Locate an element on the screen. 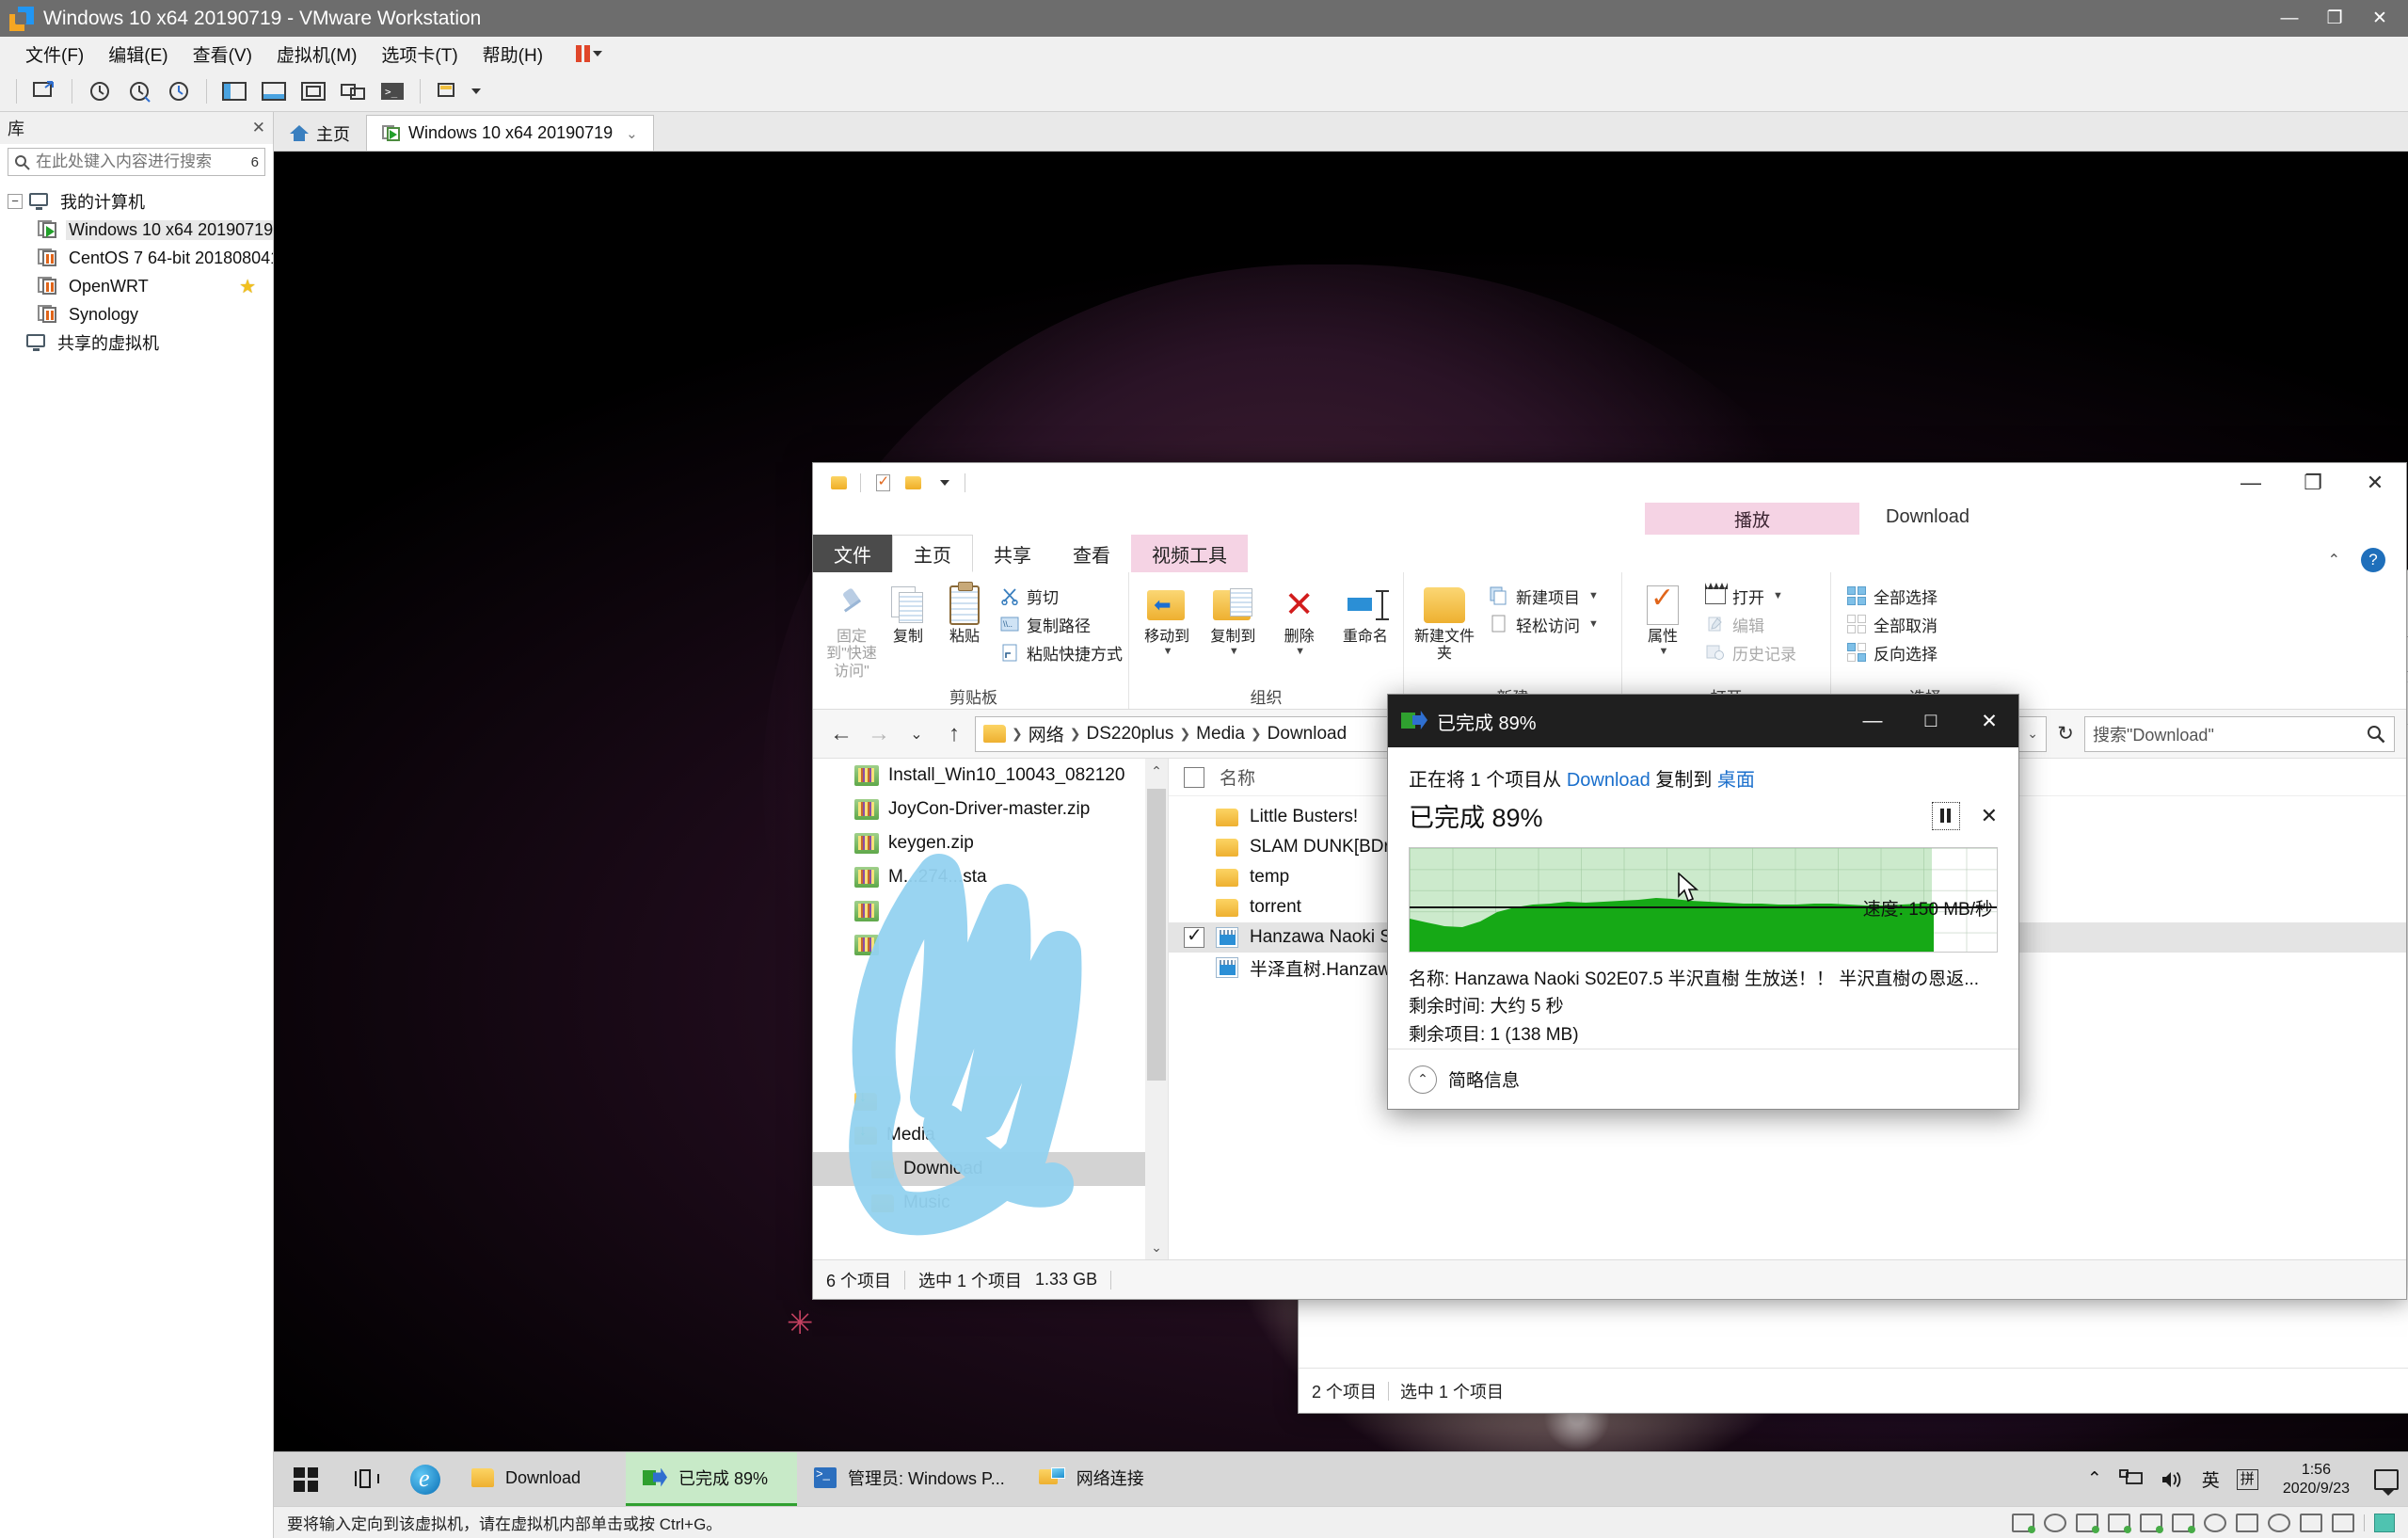 This screenshot has width=2408, height=1538. maximize-button: ❐ is located at coordinates (2334, 18).